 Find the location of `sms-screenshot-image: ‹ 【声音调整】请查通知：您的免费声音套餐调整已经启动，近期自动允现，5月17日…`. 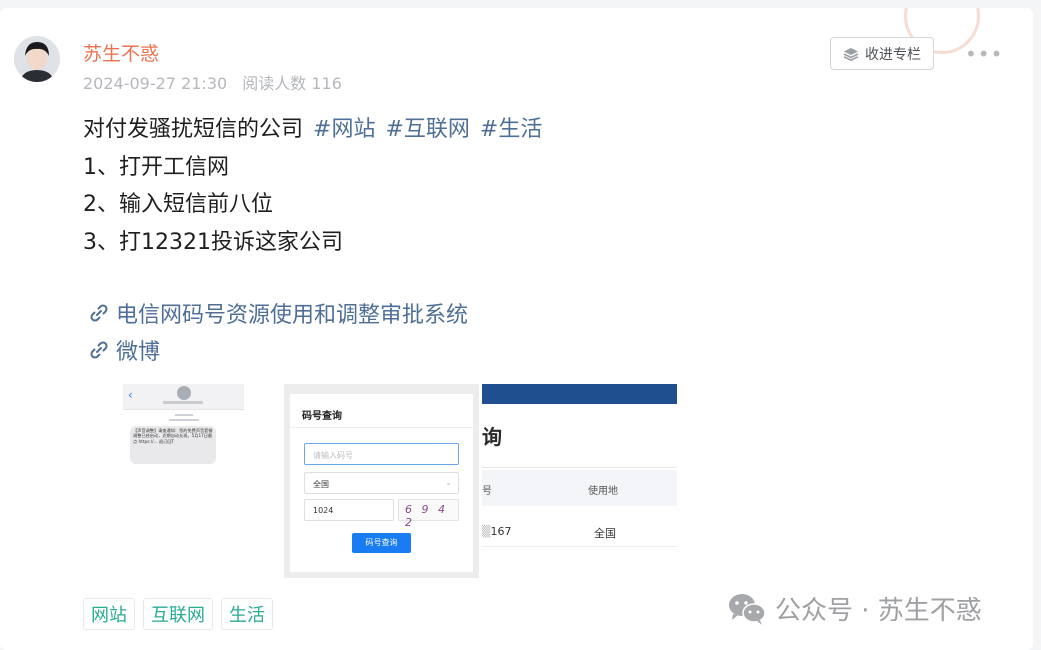

sms-screenshot-image: ‹ 【声音调整】请查通知：您的免费声音套餐调整已经启动，近期自动允现，5月17日… is located at coordinates (183, 426).